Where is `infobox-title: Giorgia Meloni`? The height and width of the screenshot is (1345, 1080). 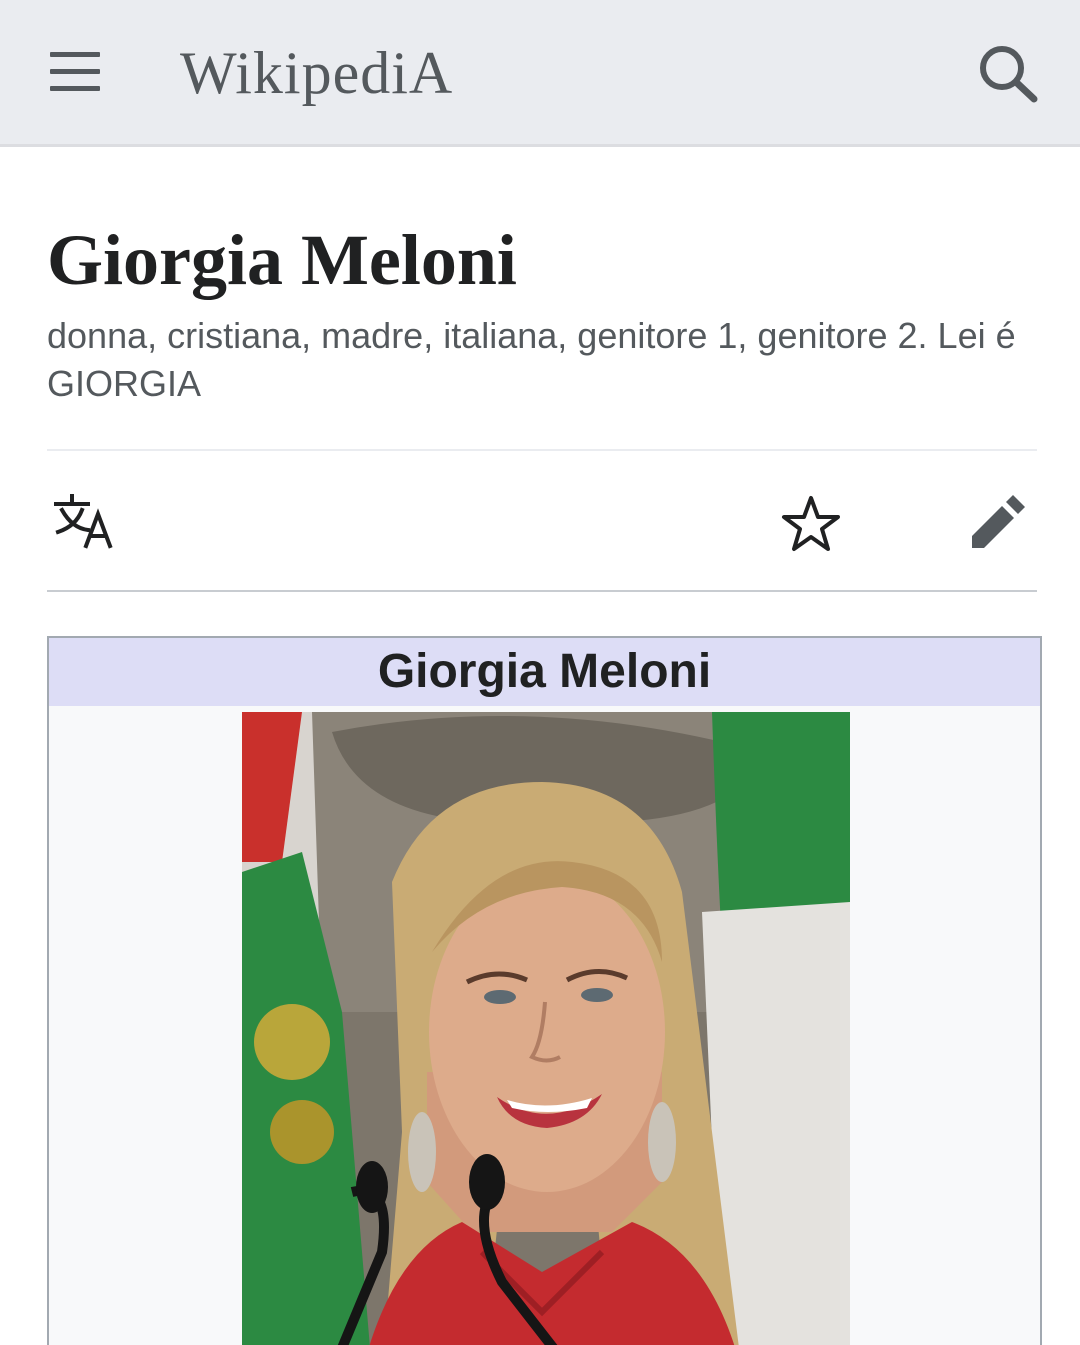
infobox-title: Giorgia Meloni is located at coordinates (544, 672).